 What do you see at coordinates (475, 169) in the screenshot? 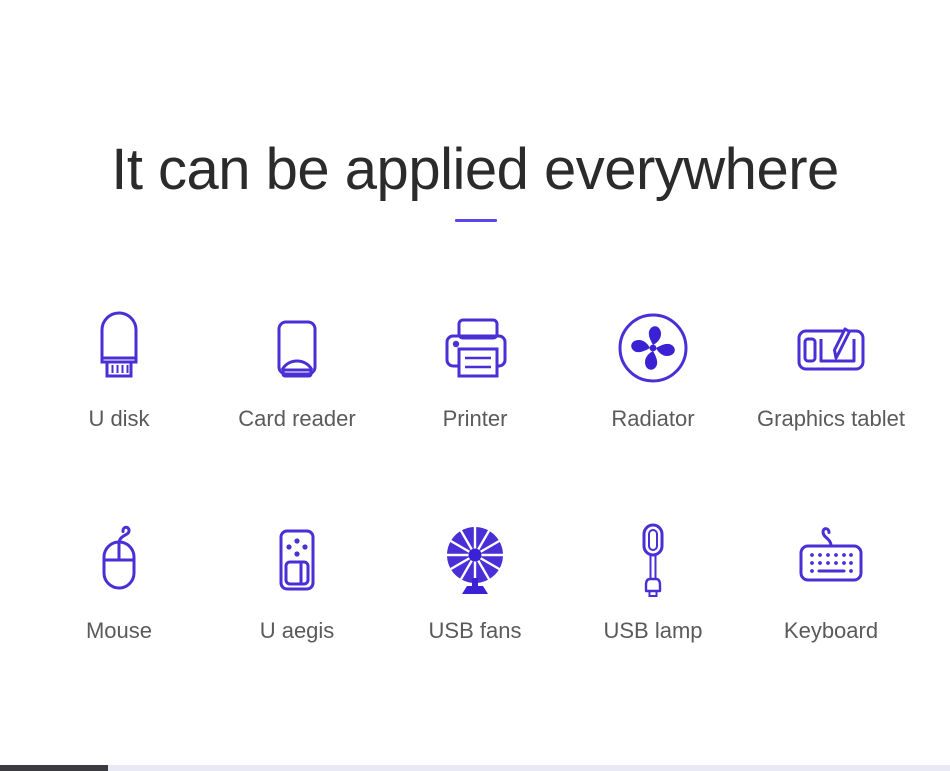
I see `page-title: It can be applied everywhere` at bounding box center [475, 169].